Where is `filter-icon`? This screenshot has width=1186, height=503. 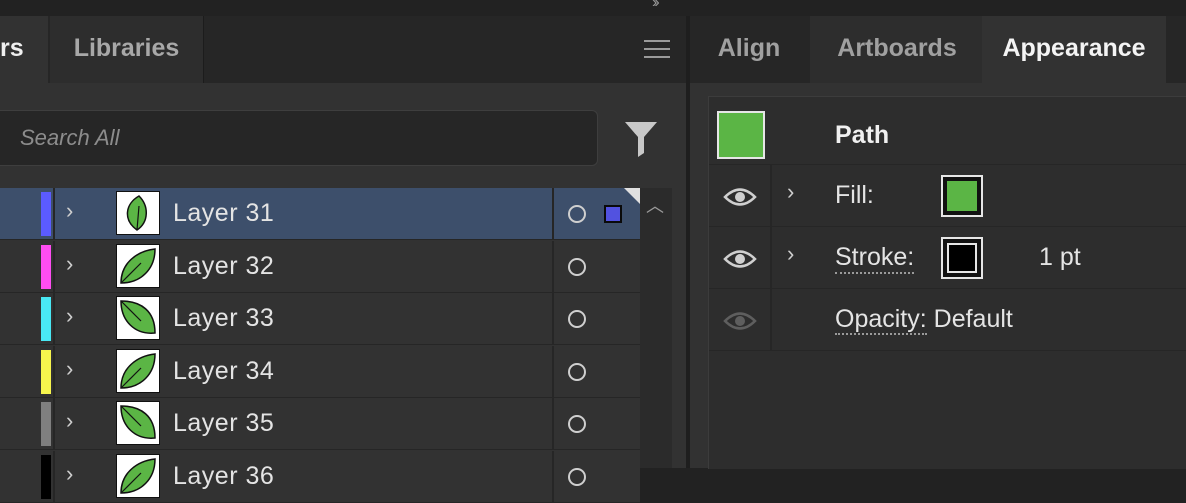
filter-icon is located at coordinates (641, 141).